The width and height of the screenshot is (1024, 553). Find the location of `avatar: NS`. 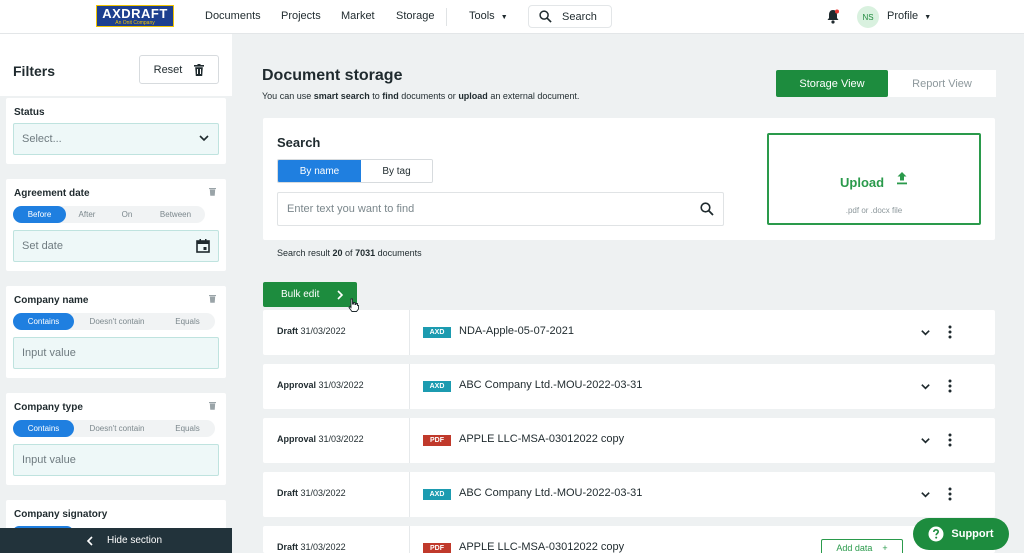

avatar: NS is located at coordinates (868, 17).